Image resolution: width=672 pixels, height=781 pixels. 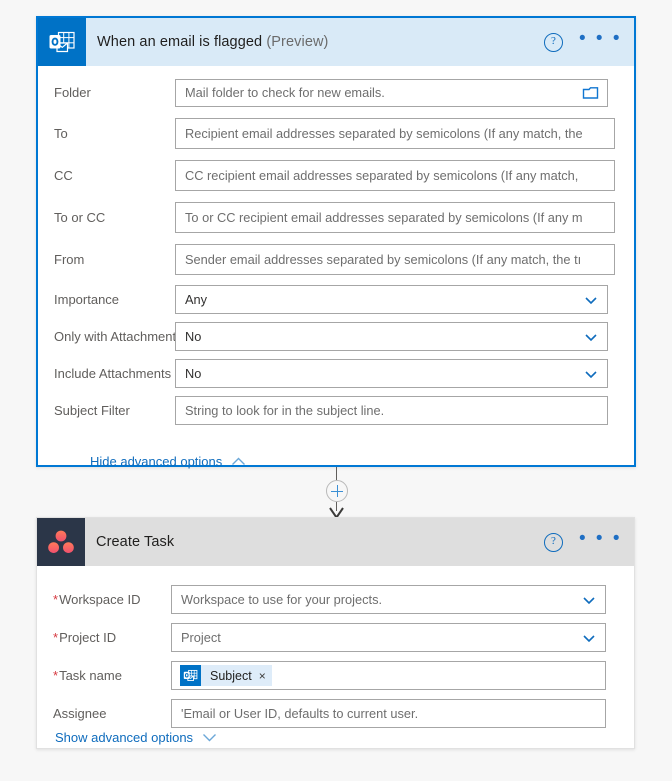 What do you see at coordinates (88, 637) in the screenshot?
I see `field-label-text: Project ID` at bounding box center [88, 637].